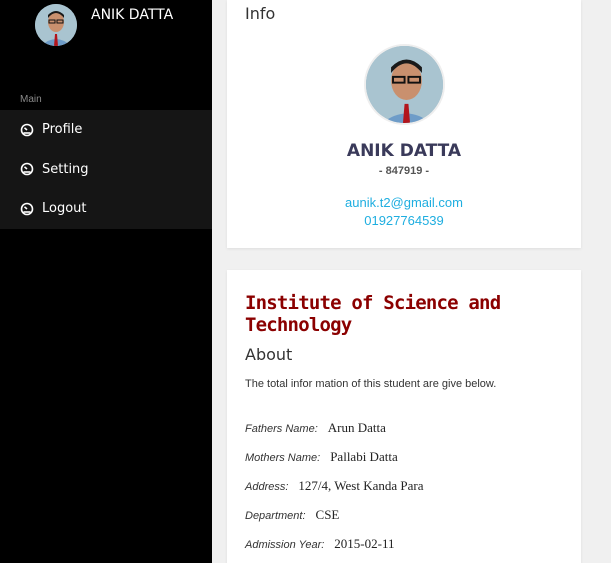 This screenshot has height=563, width=611. I want to click on field-label: Mothers Name:, so click(283, 458).